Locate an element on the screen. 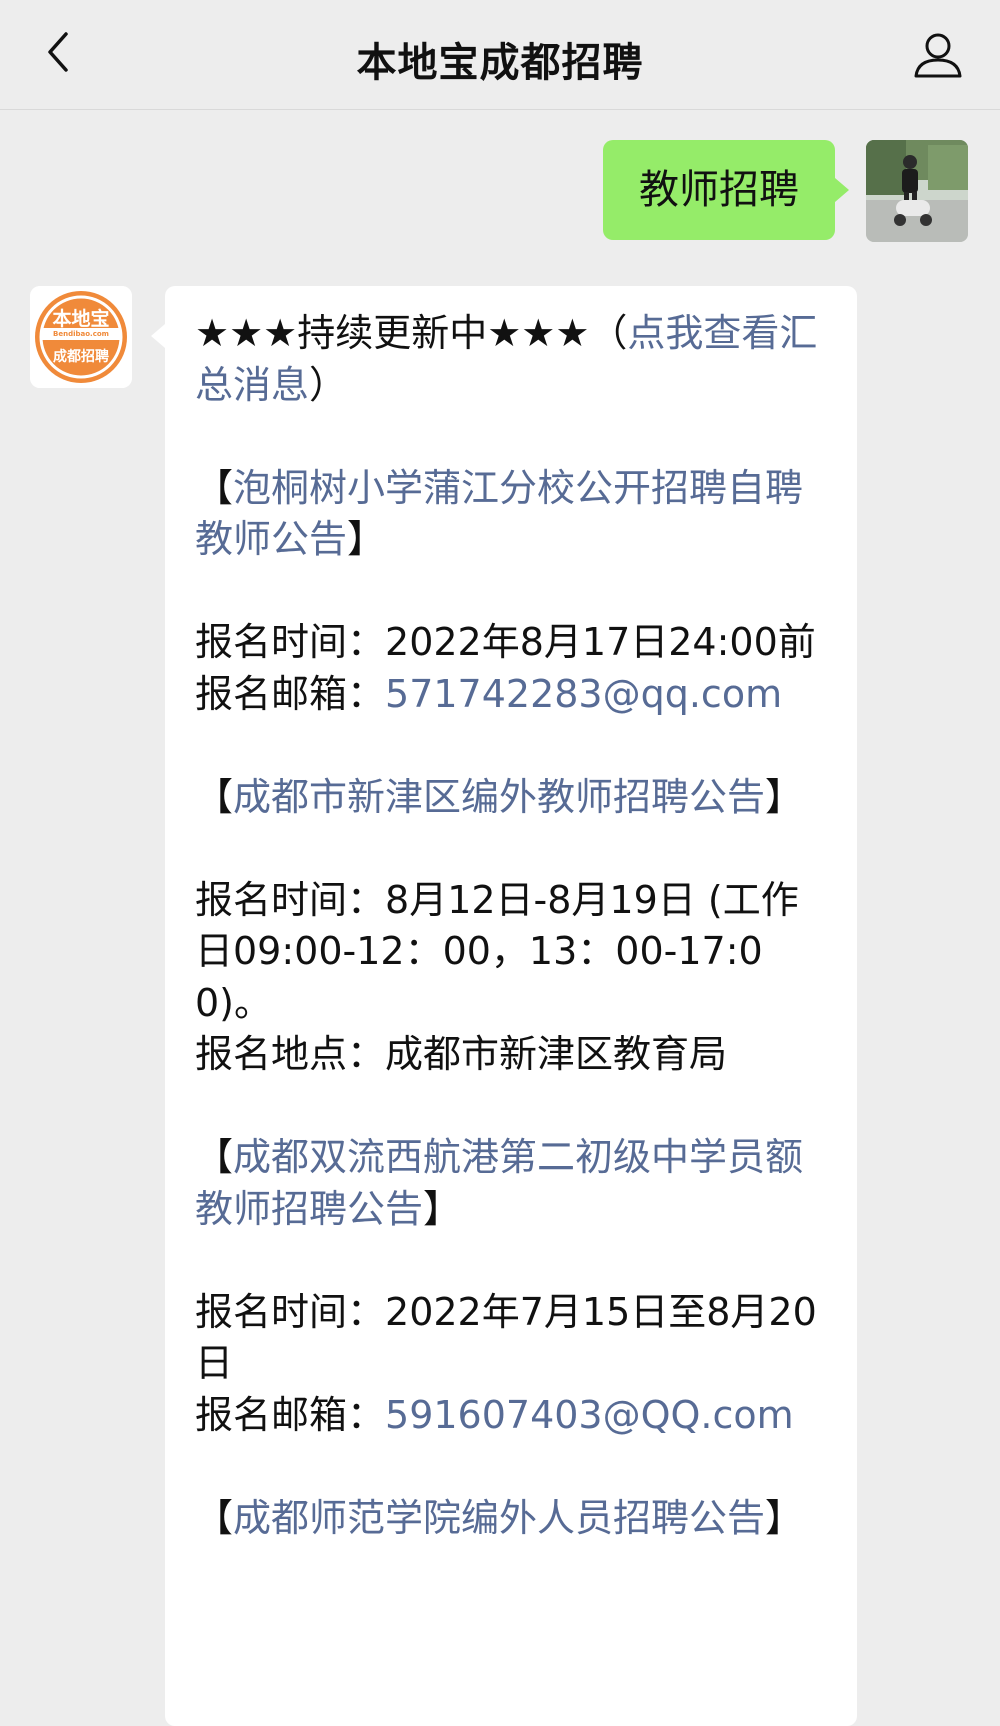  notice-3-email: 报名邮箱：591607403@QQ.com is located at coordinates (511, 1416).